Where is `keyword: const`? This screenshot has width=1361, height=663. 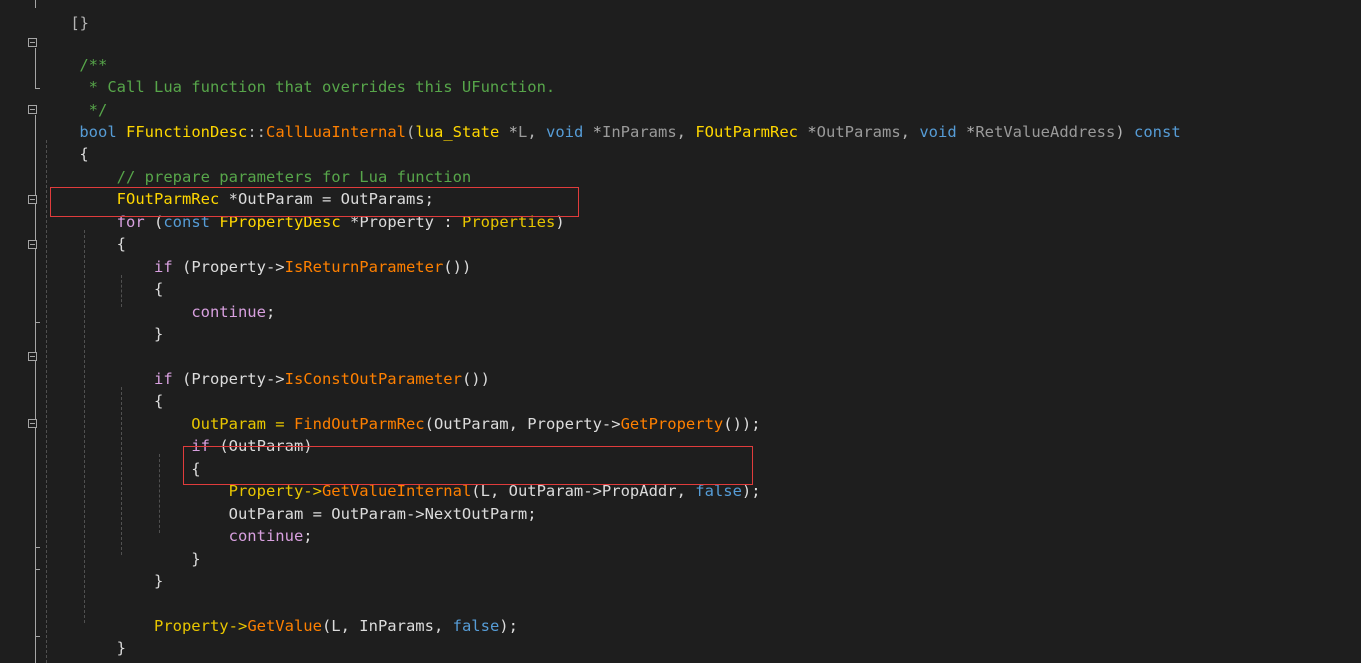
keyword: const is located at coordinates (1157, 132).